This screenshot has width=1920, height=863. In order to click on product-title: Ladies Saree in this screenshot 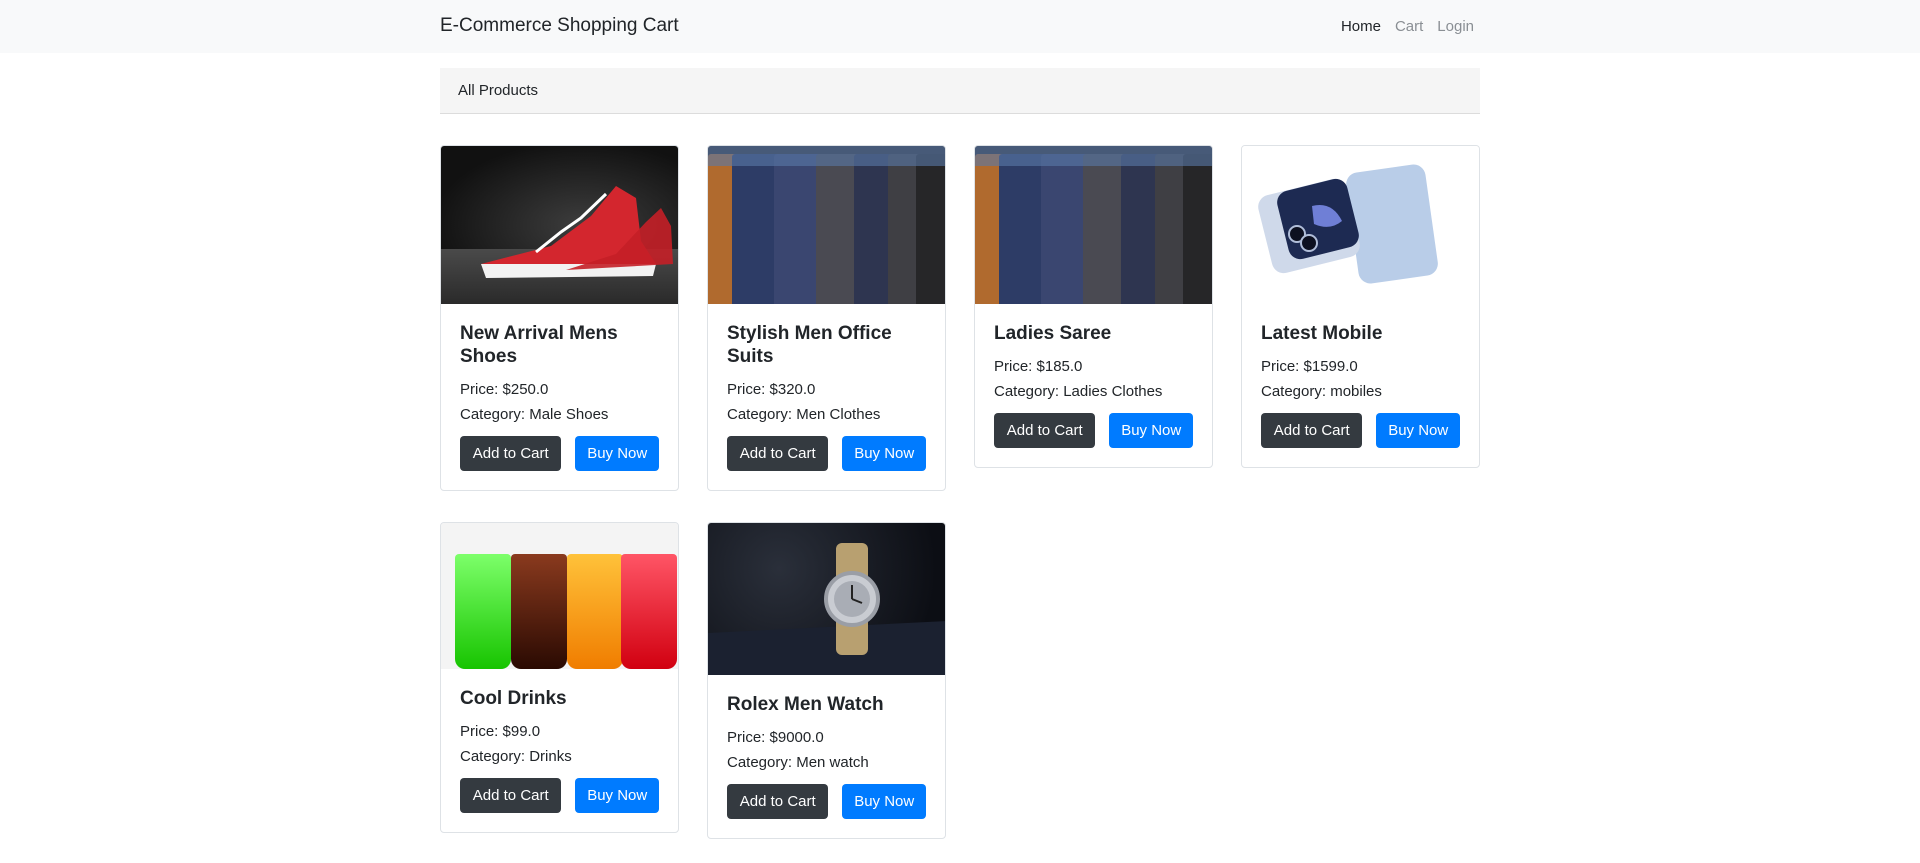, I will do `click(1053, 333)`.